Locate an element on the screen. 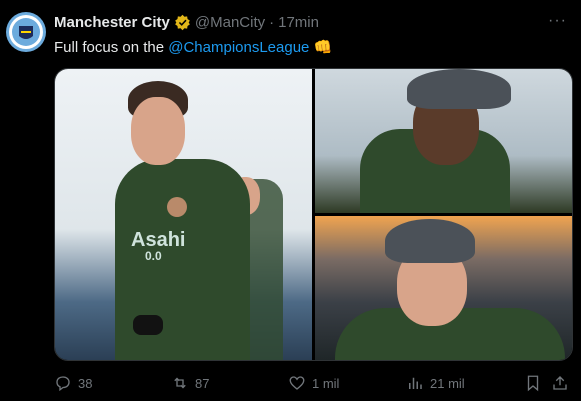 This screenshot has width=581, height=401. club-crest-icon is located at coordinates (26, 32).